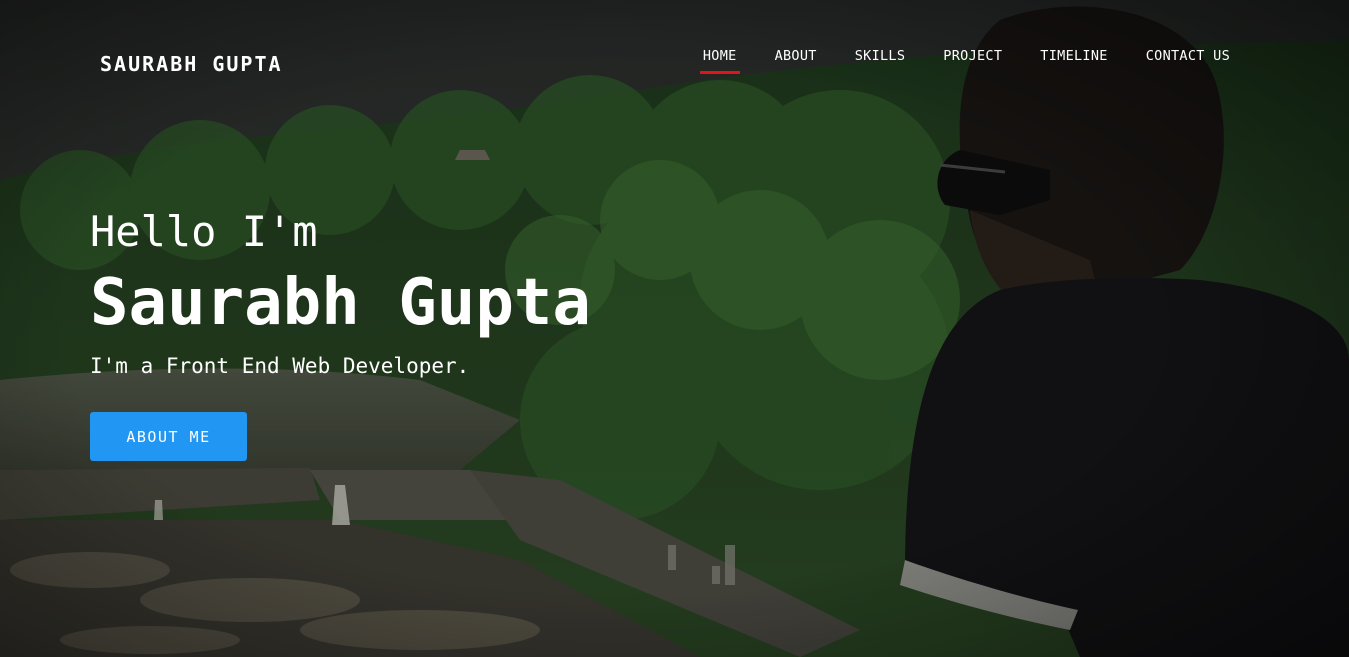 The height and width of the screenshot is (657, 1349). Describe the element at coordinates (720, 56) in the screenshot. I see `nav-link-home: HOME` at that location.